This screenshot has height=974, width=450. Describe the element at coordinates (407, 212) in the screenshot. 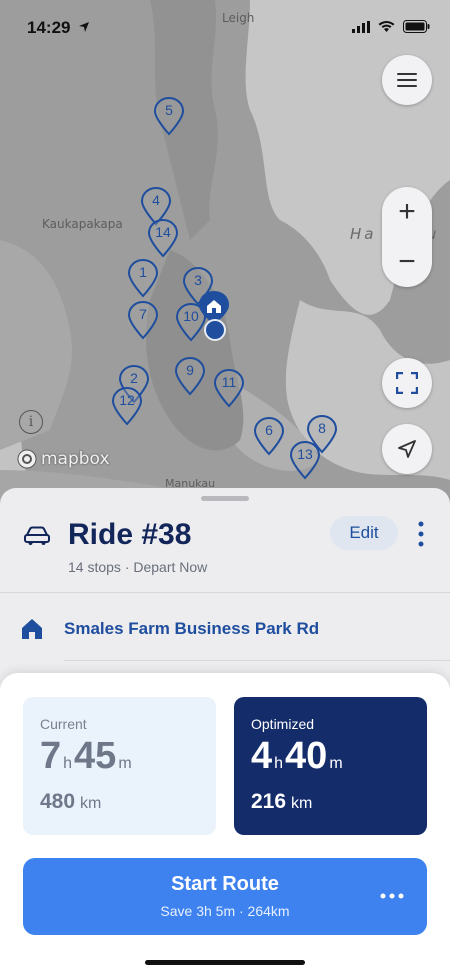

I see `zoom-in-button: +` at that location.